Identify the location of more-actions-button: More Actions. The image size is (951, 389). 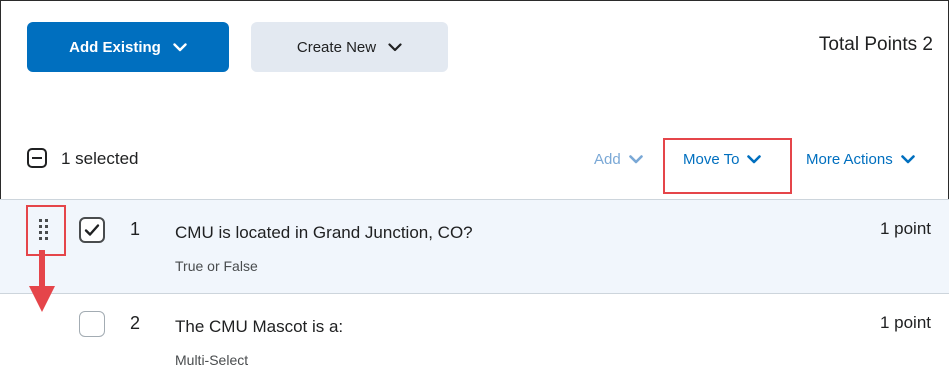
(860, 159).